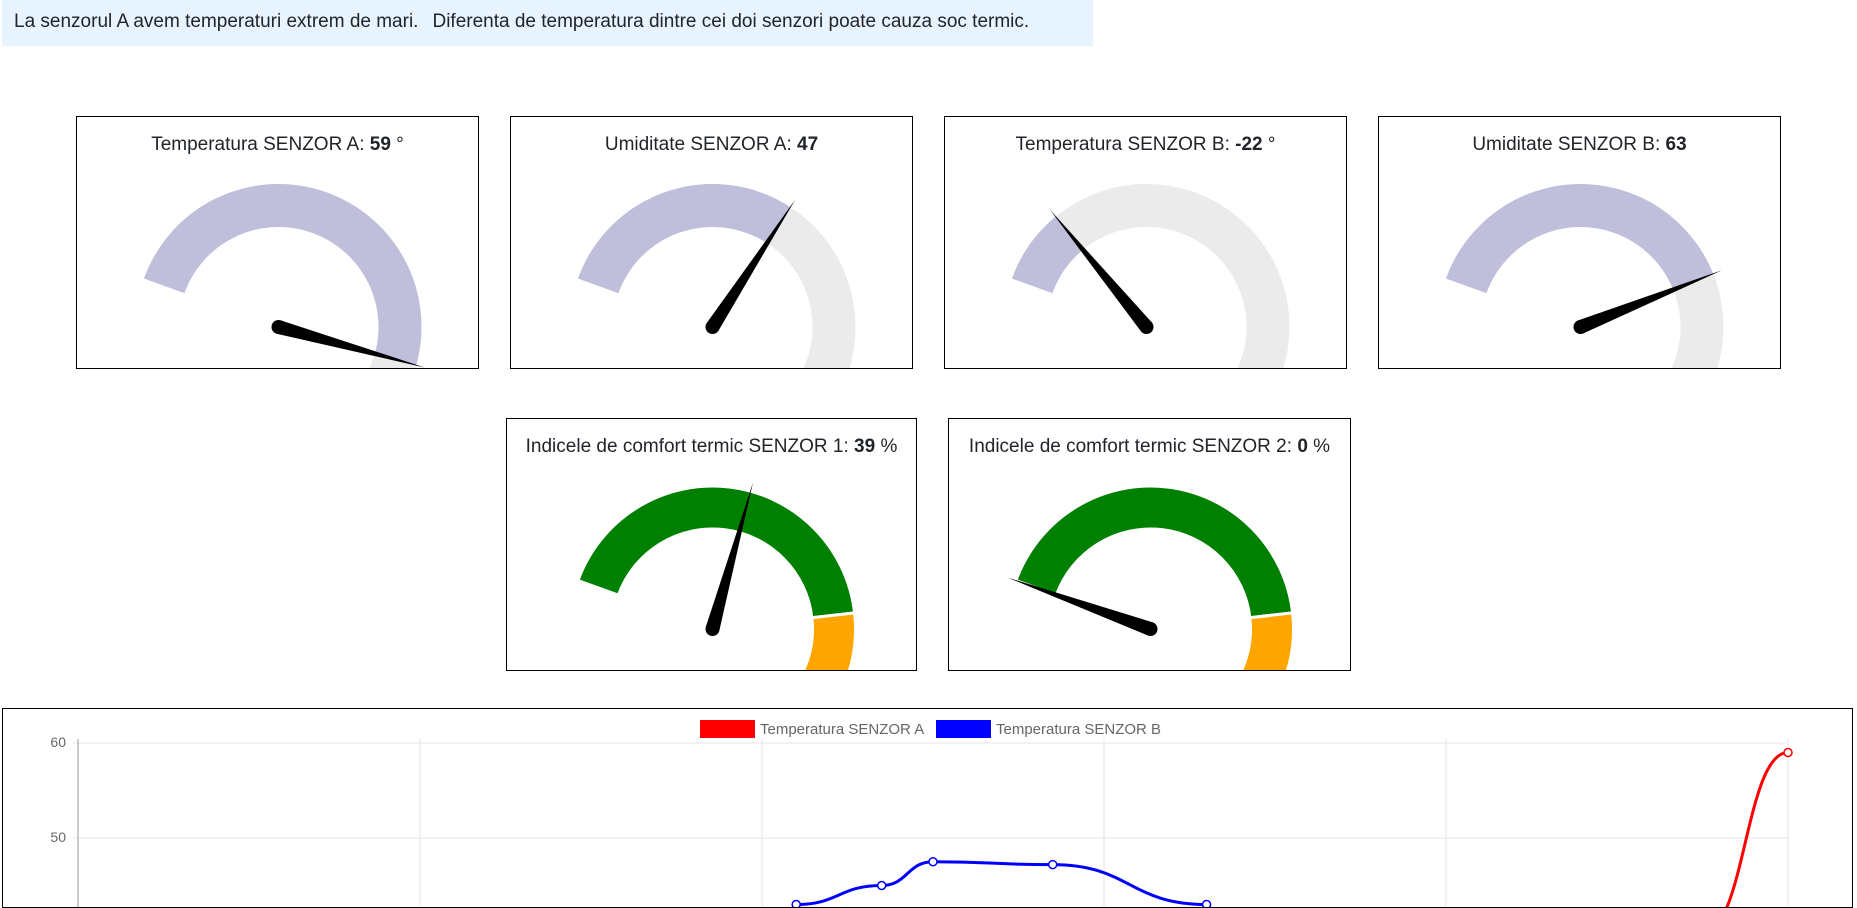 This screenshot has width=1857, height=908. What do you see at coordinates (58, 742) in the screenshot?
I see `y-tick-label: 60` at bounding box center [58, 742].